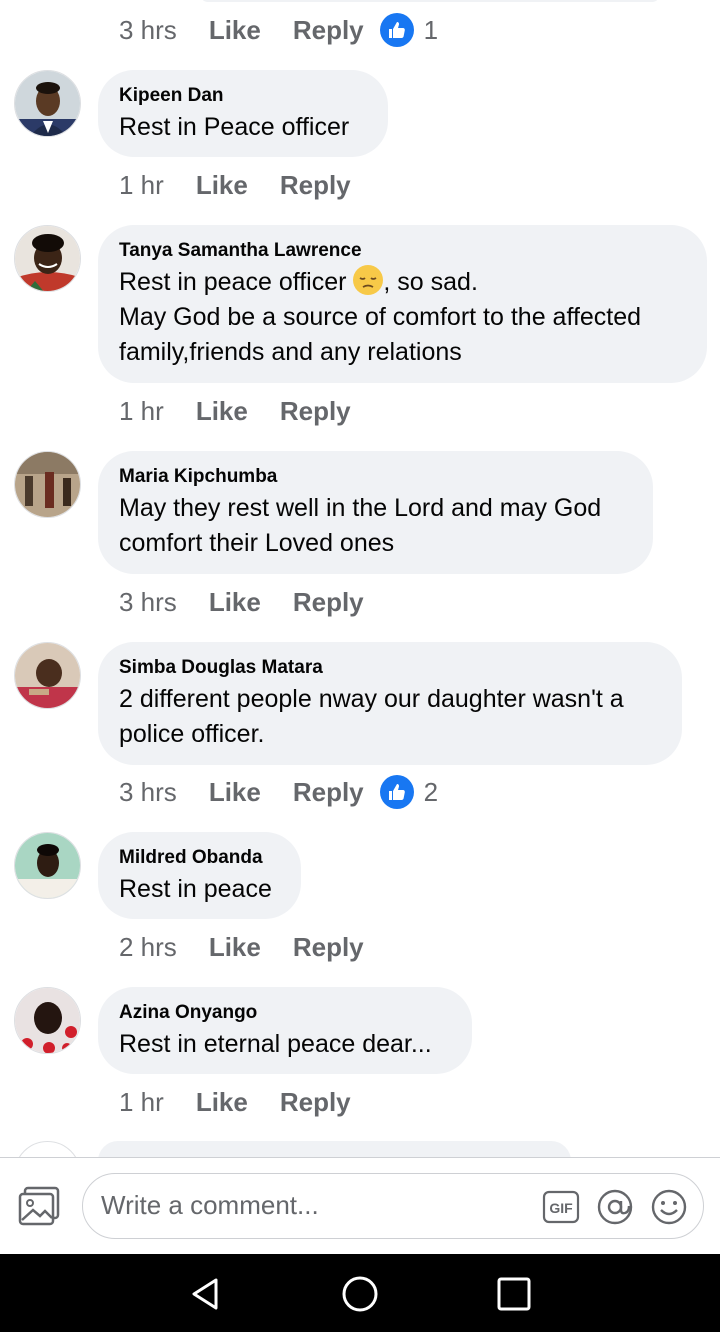  I want to click on comment-composer: Write a comment... GIF, so click(360, 1206).